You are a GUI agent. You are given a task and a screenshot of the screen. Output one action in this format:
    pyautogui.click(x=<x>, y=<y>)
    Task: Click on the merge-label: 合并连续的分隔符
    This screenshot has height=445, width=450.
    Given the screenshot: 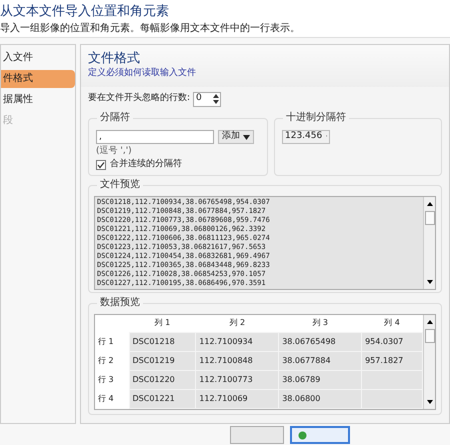 What is the action you would take?
    pyautogui.click(x=146, y=164)
    